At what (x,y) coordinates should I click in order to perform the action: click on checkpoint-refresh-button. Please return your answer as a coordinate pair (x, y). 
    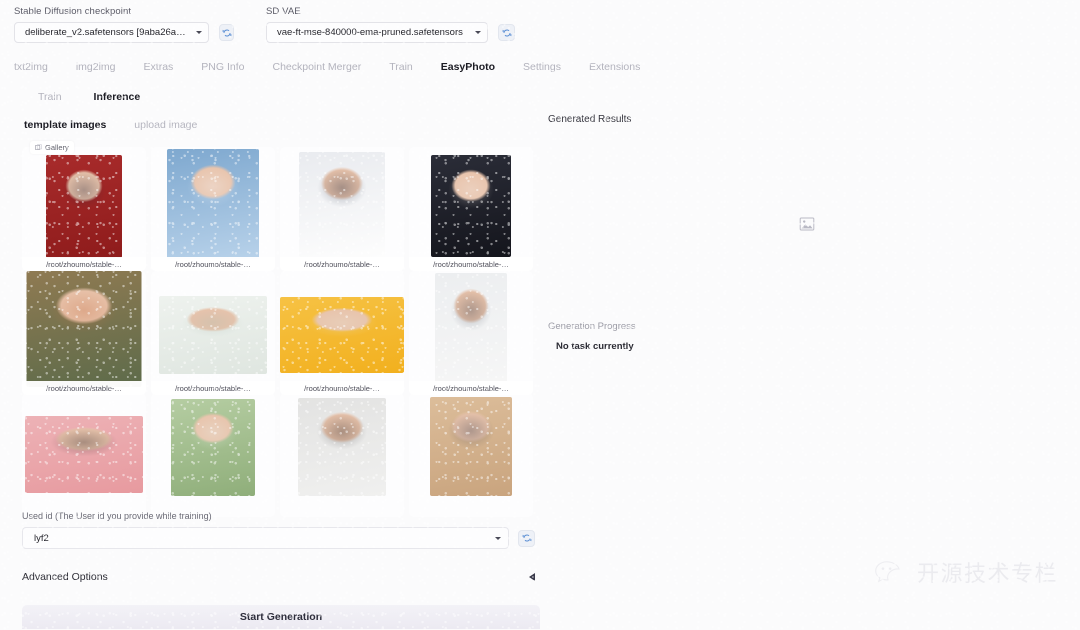
    Looking at the image, I should click on (226, 32).